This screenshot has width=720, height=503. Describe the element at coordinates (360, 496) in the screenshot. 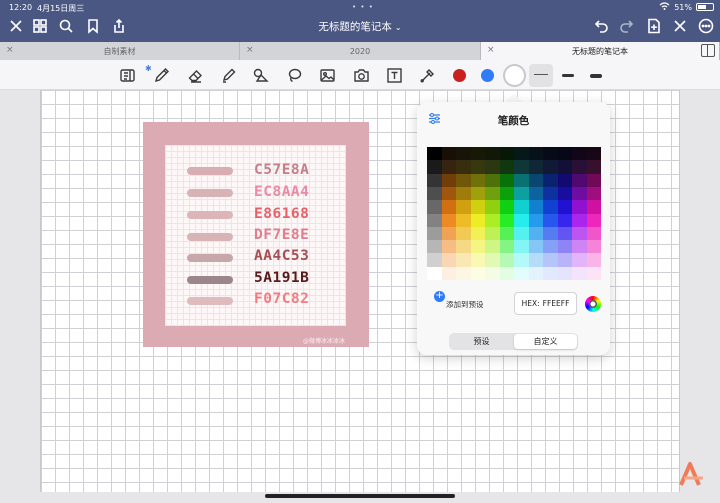

I see `home-indicator` at that location.